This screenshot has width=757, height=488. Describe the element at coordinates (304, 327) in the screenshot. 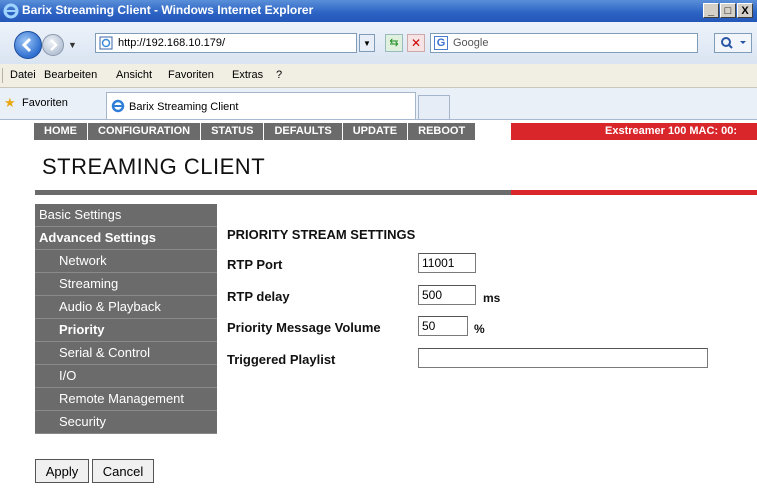

I see `priority-volume-label: Priority Message Volume` at that location.